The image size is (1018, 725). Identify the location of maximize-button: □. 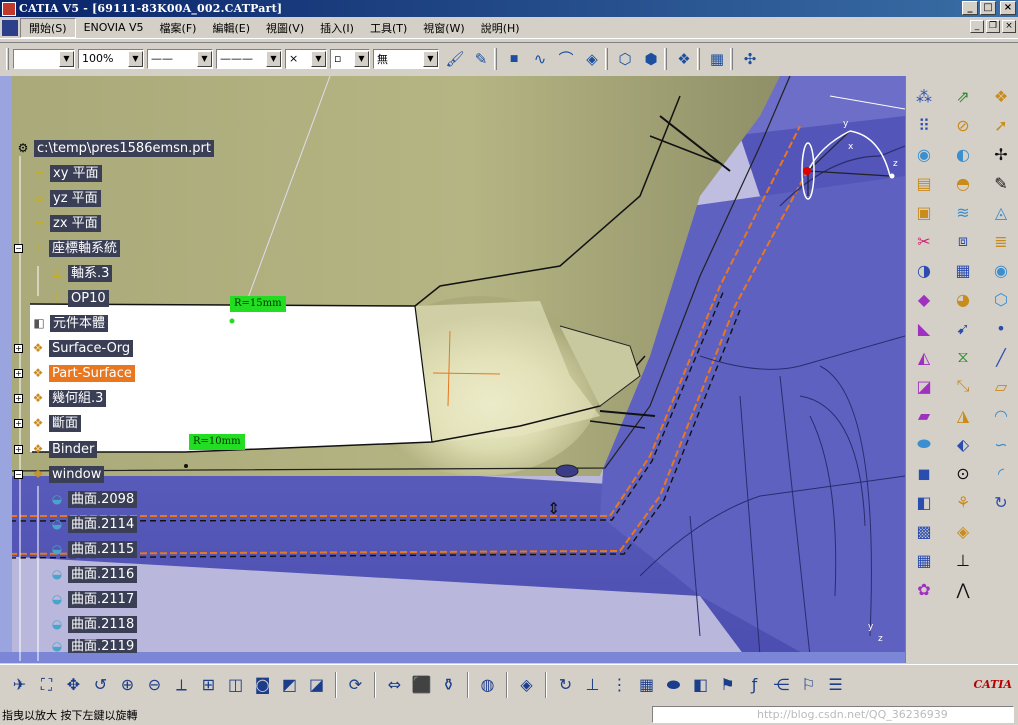
(988, 8).